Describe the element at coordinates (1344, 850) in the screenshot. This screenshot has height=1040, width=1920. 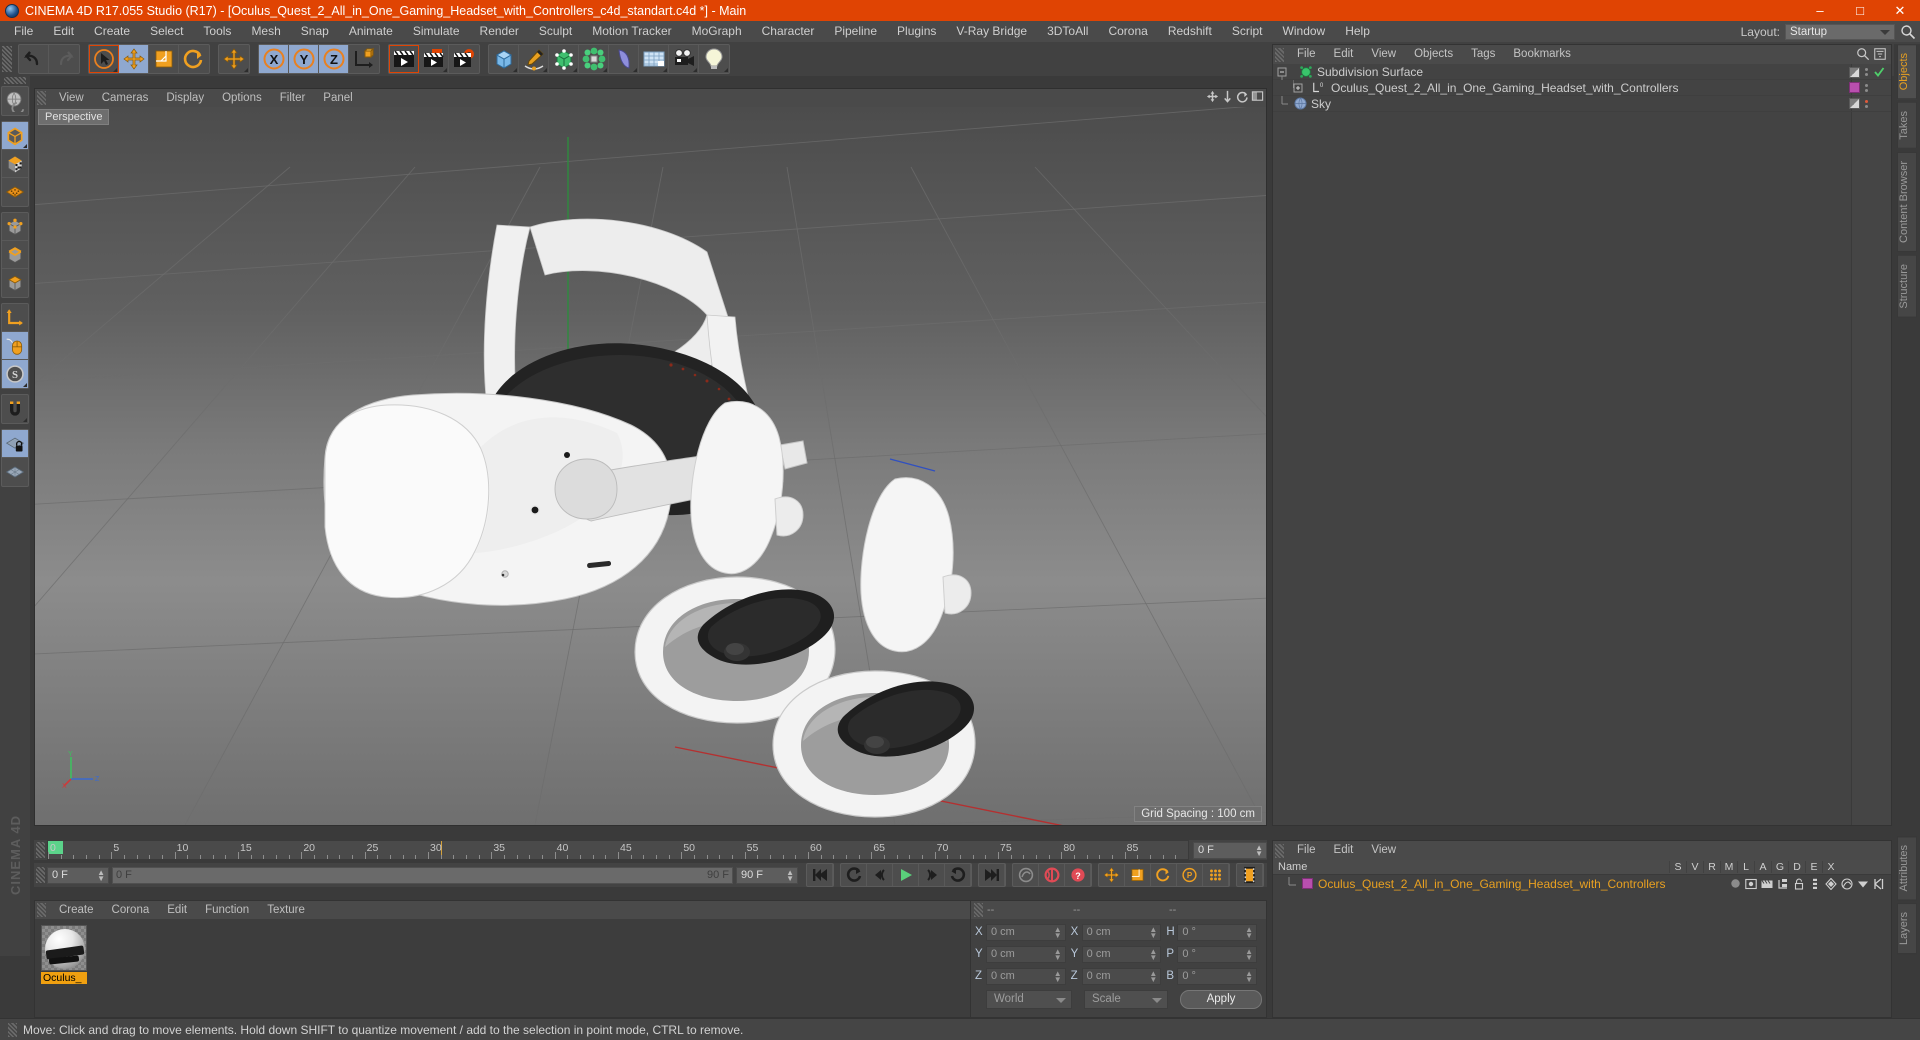
I see `layer-menu-edit: Edit` at that location.